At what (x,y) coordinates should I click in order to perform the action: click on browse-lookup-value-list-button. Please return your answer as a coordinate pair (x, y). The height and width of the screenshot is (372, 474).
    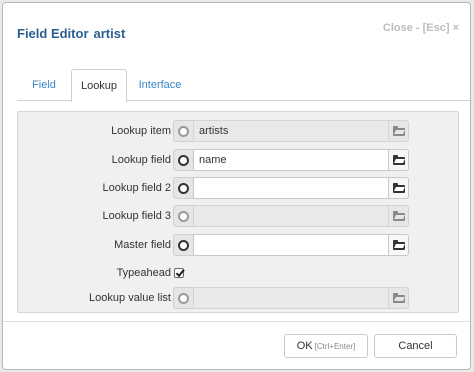
    Looking at the image, I should click on (398, 298).